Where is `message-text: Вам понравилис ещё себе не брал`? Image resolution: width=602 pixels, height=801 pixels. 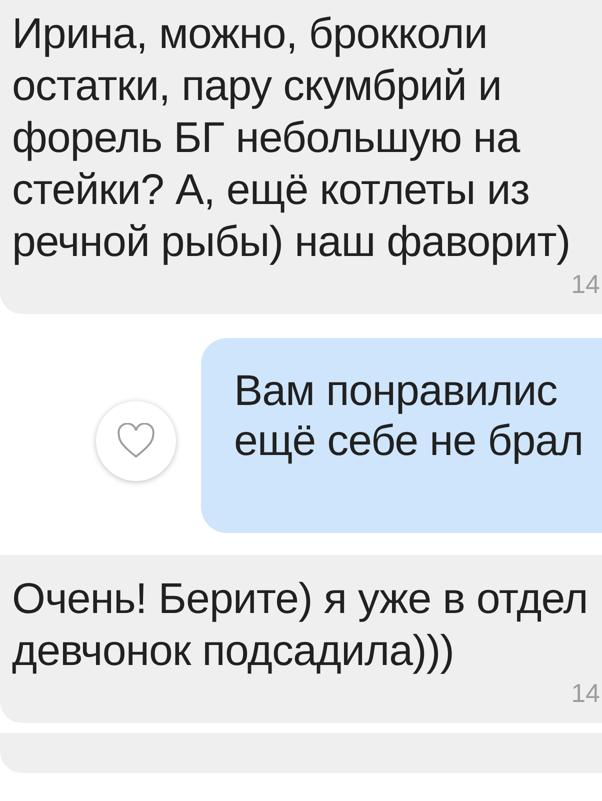
message-text: Вам понравилис ещё себе не брал is located at coordinates (409, 416).